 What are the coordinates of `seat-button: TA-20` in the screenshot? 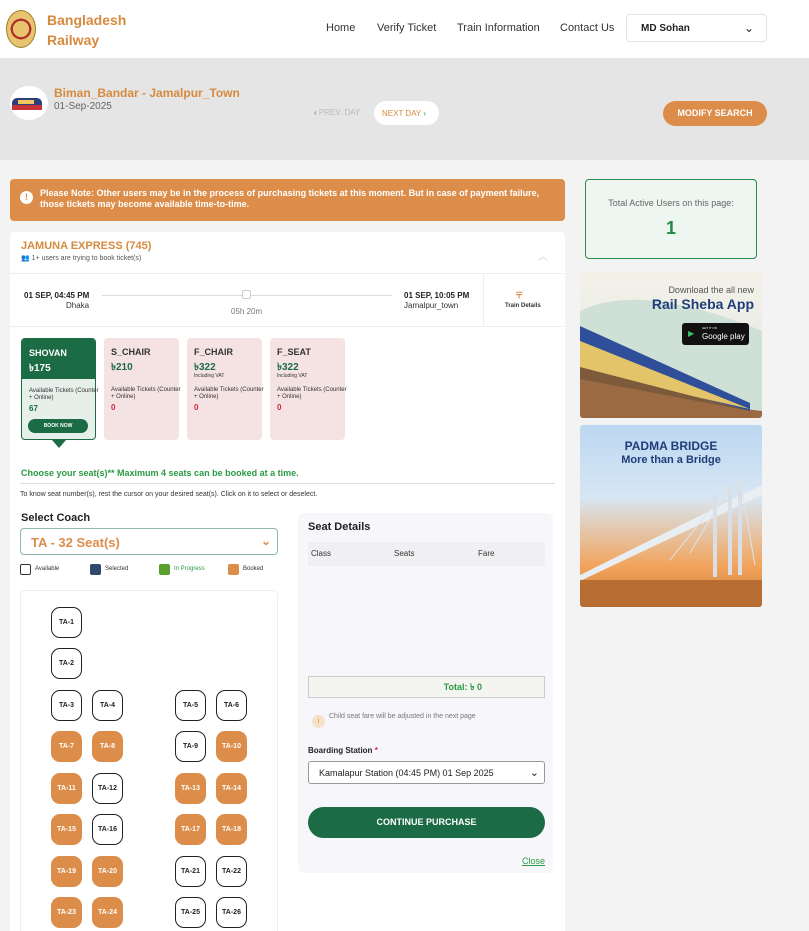 It's located at (107, 871).